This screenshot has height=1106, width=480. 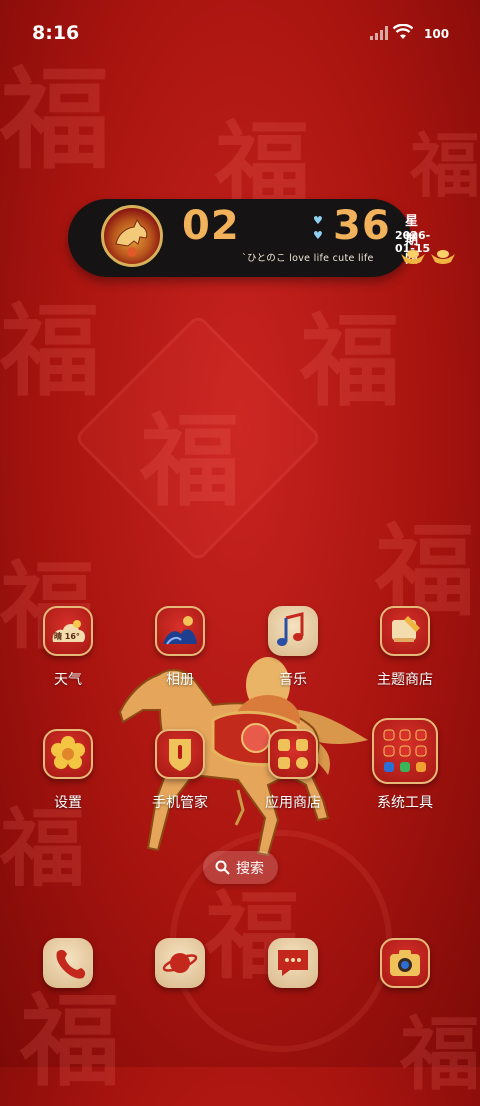 I want to click on signal-bars-icon, so click(x=379, y=33).